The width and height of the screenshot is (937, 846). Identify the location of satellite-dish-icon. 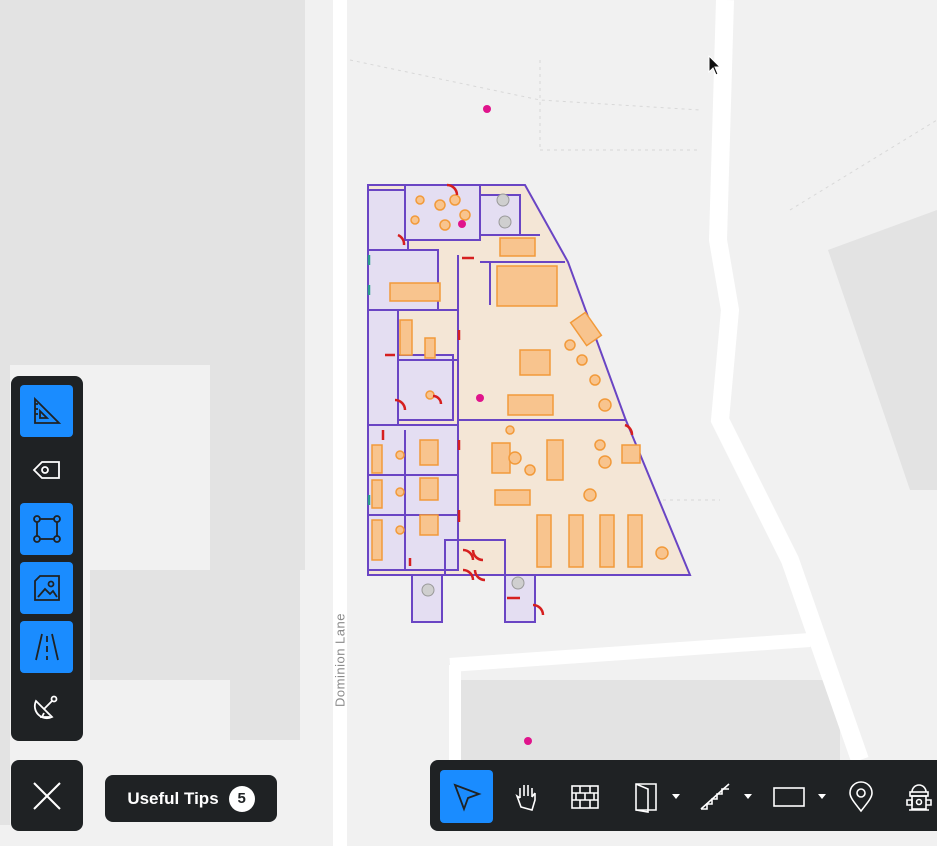
(45, 707).